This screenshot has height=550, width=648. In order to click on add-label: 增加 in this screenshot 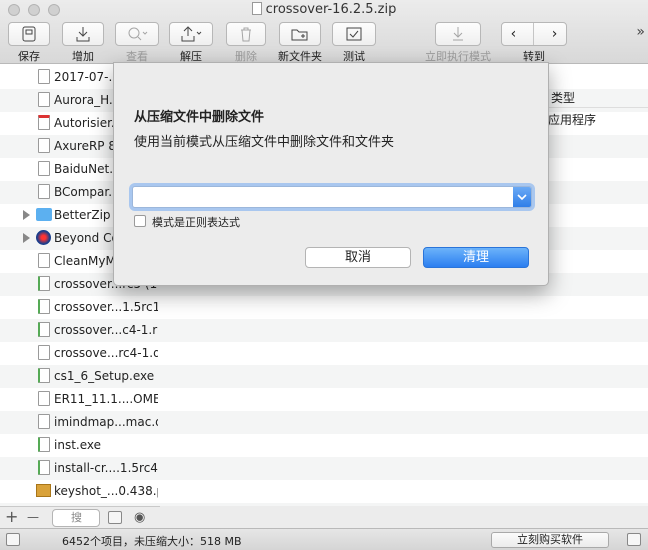, I will do `click(83, 56)`.